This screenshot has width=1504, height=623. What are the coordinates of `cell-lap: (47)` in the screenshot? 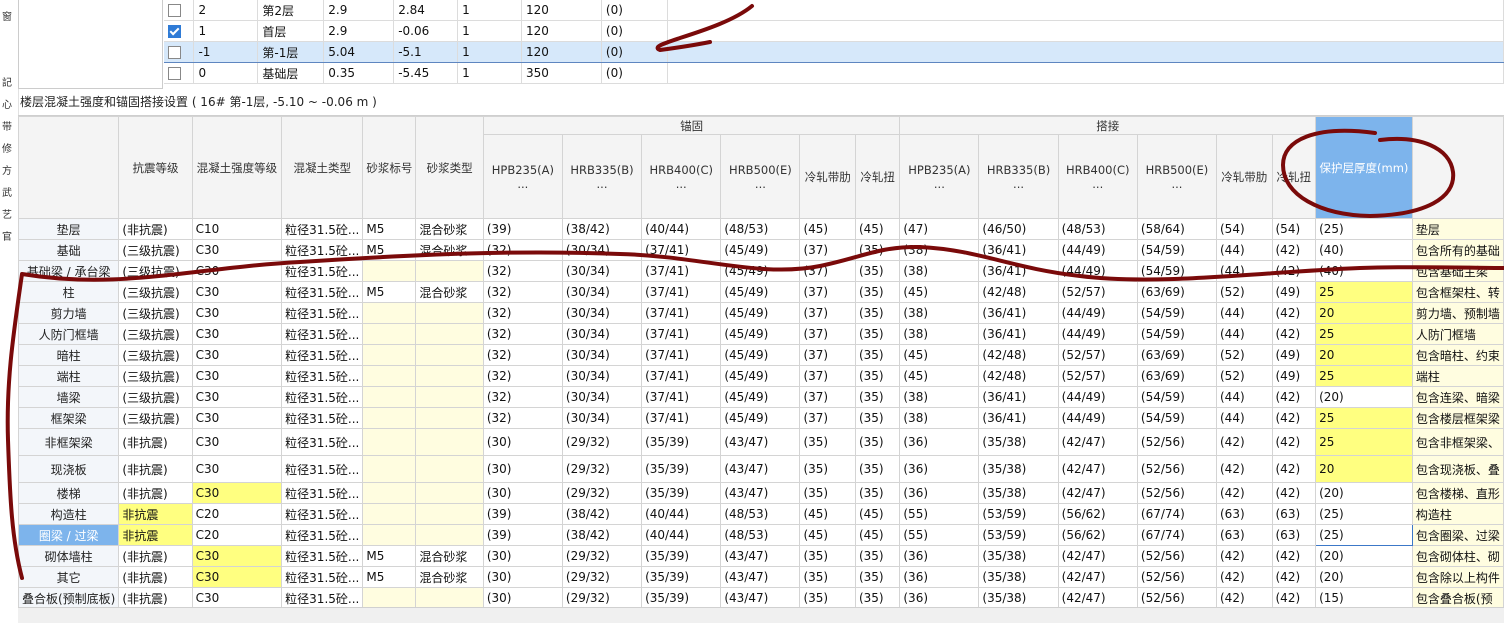 It's located at (939, 229).